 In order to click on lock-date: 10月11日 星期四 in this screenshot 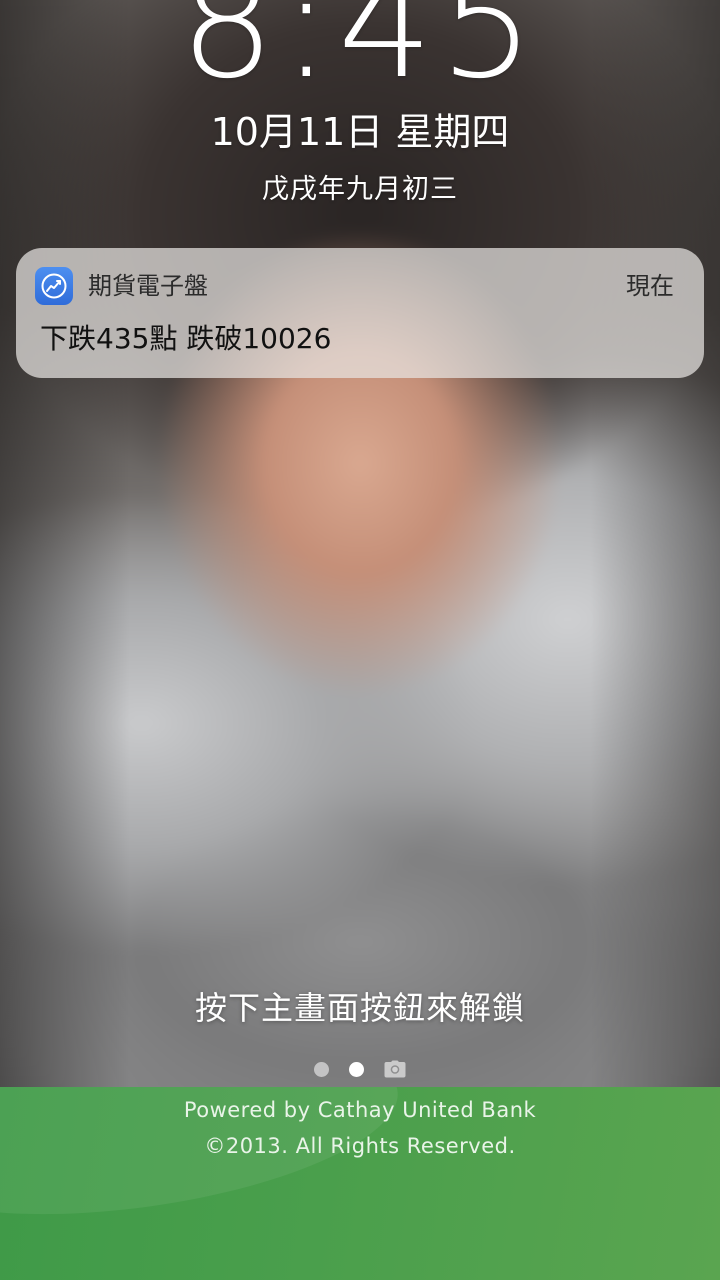, I will do `click(360, 132)`.